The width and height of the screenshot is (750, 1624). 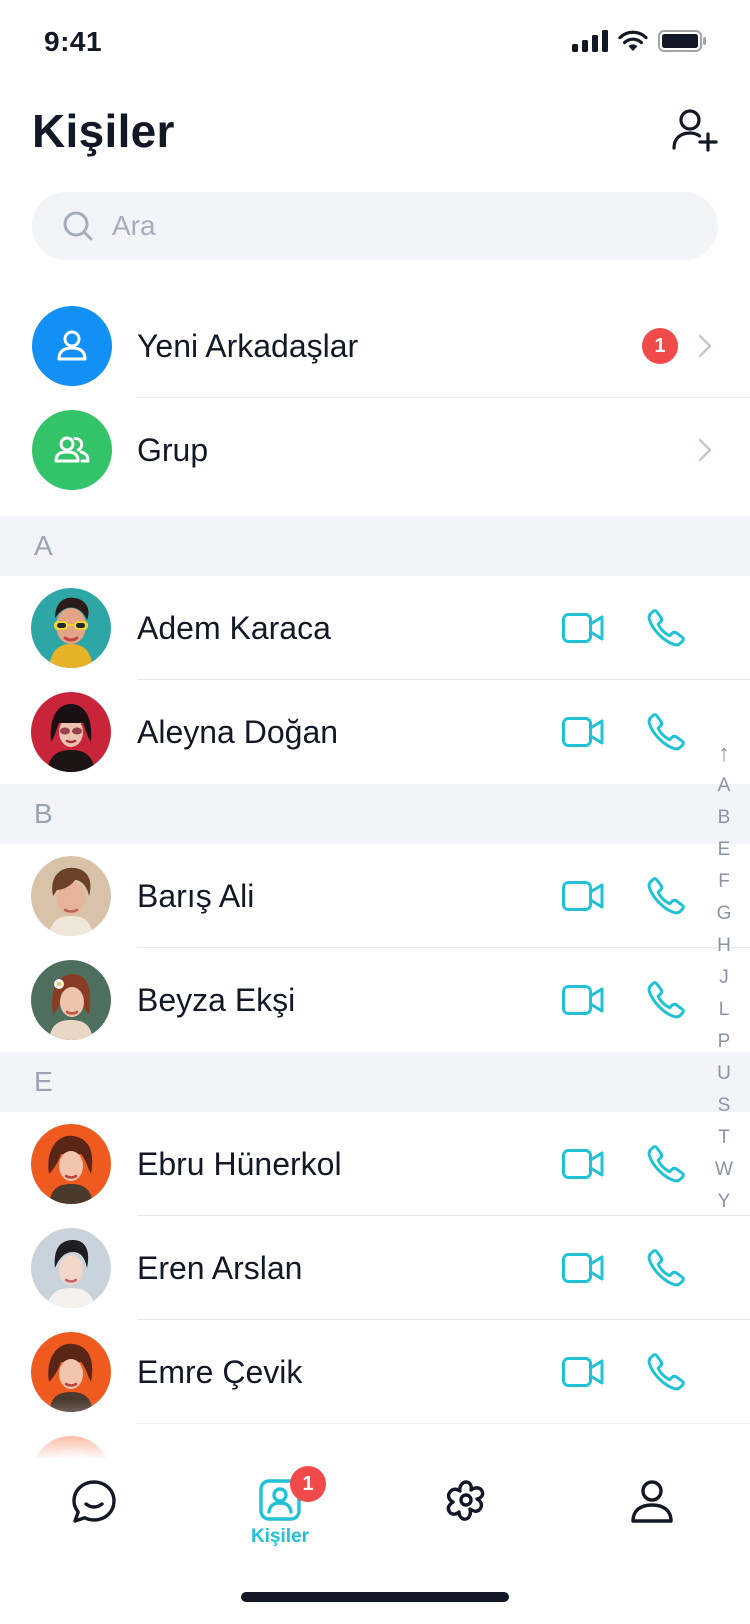 I want to click on new-friends-row: Yeni Arkadaşlar 1, so click(x=375, y=346).